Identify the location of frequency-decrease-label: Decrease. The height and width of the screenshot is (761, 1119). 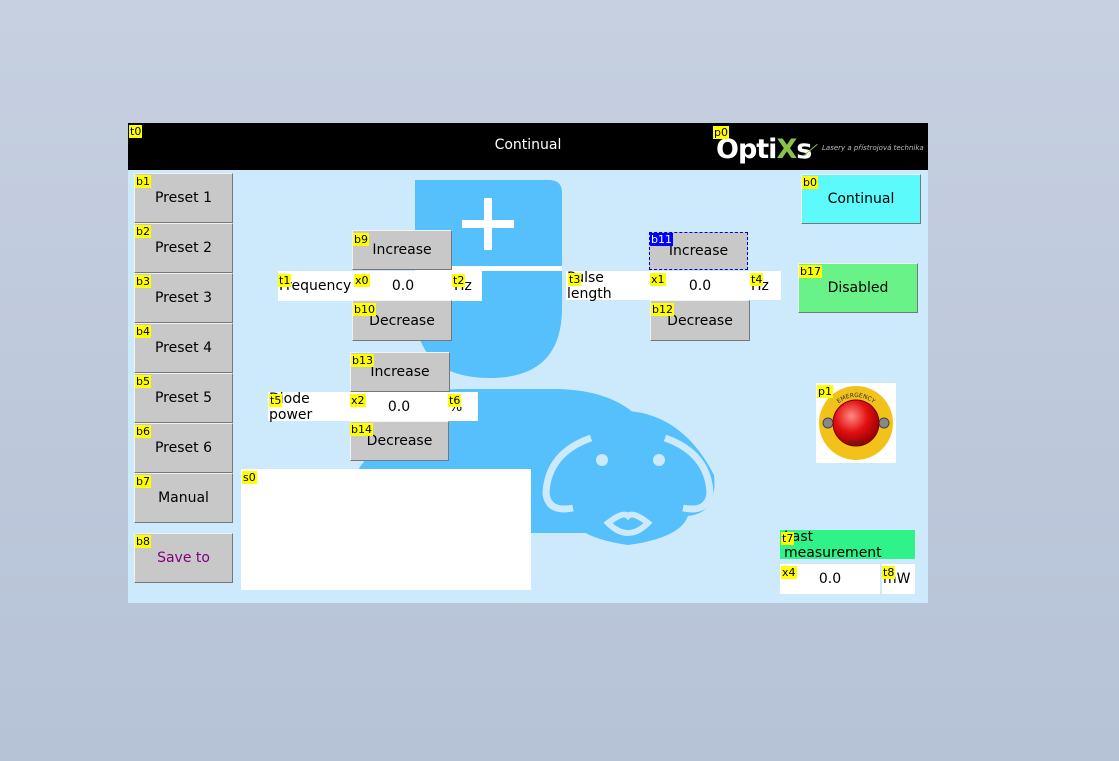
(402, 320).